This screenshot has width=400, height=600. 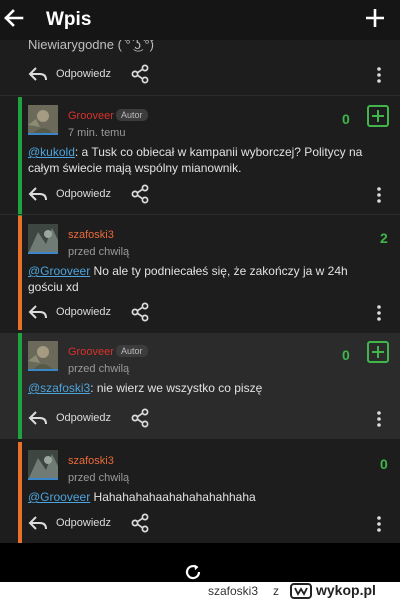 I want to click on comment-body: : nie wierz we wszystko co piszę, so click(x=176, y=388).